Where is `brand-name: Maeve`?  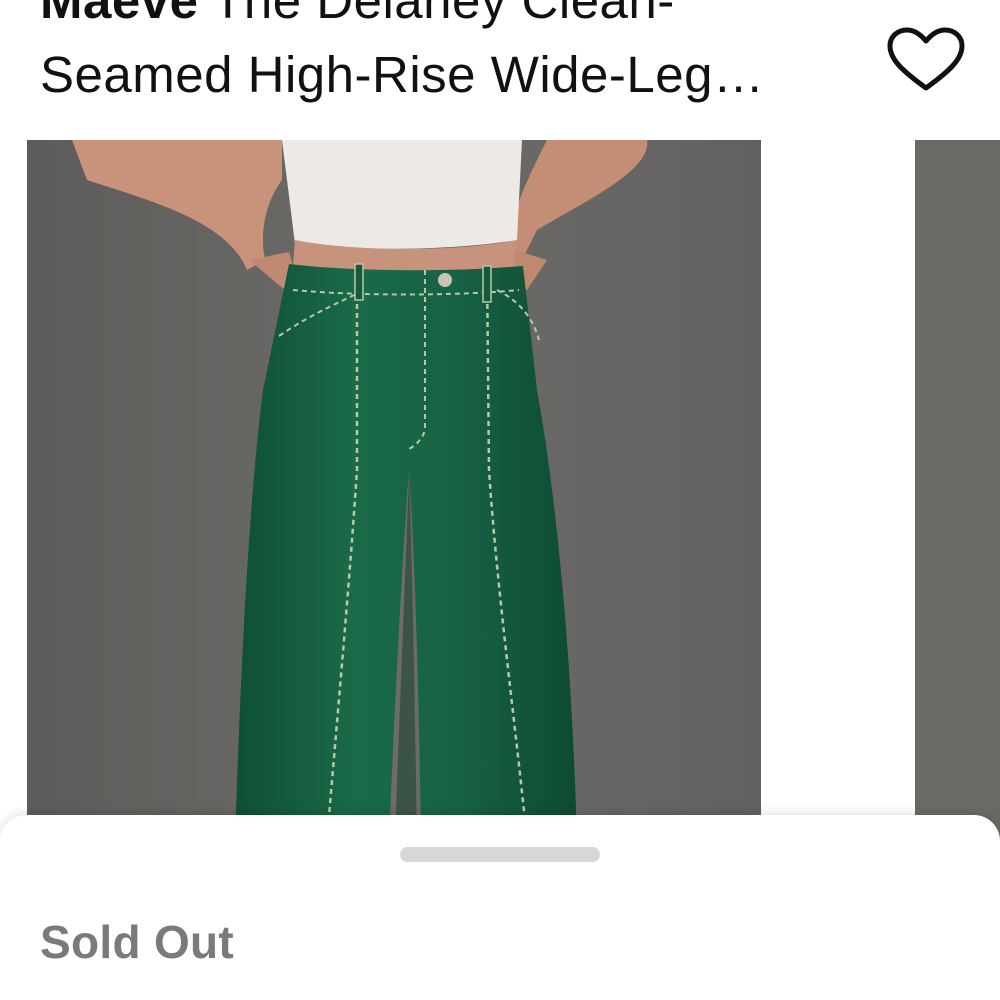 brand-name: Maeve is located at coordinates (119, 14).